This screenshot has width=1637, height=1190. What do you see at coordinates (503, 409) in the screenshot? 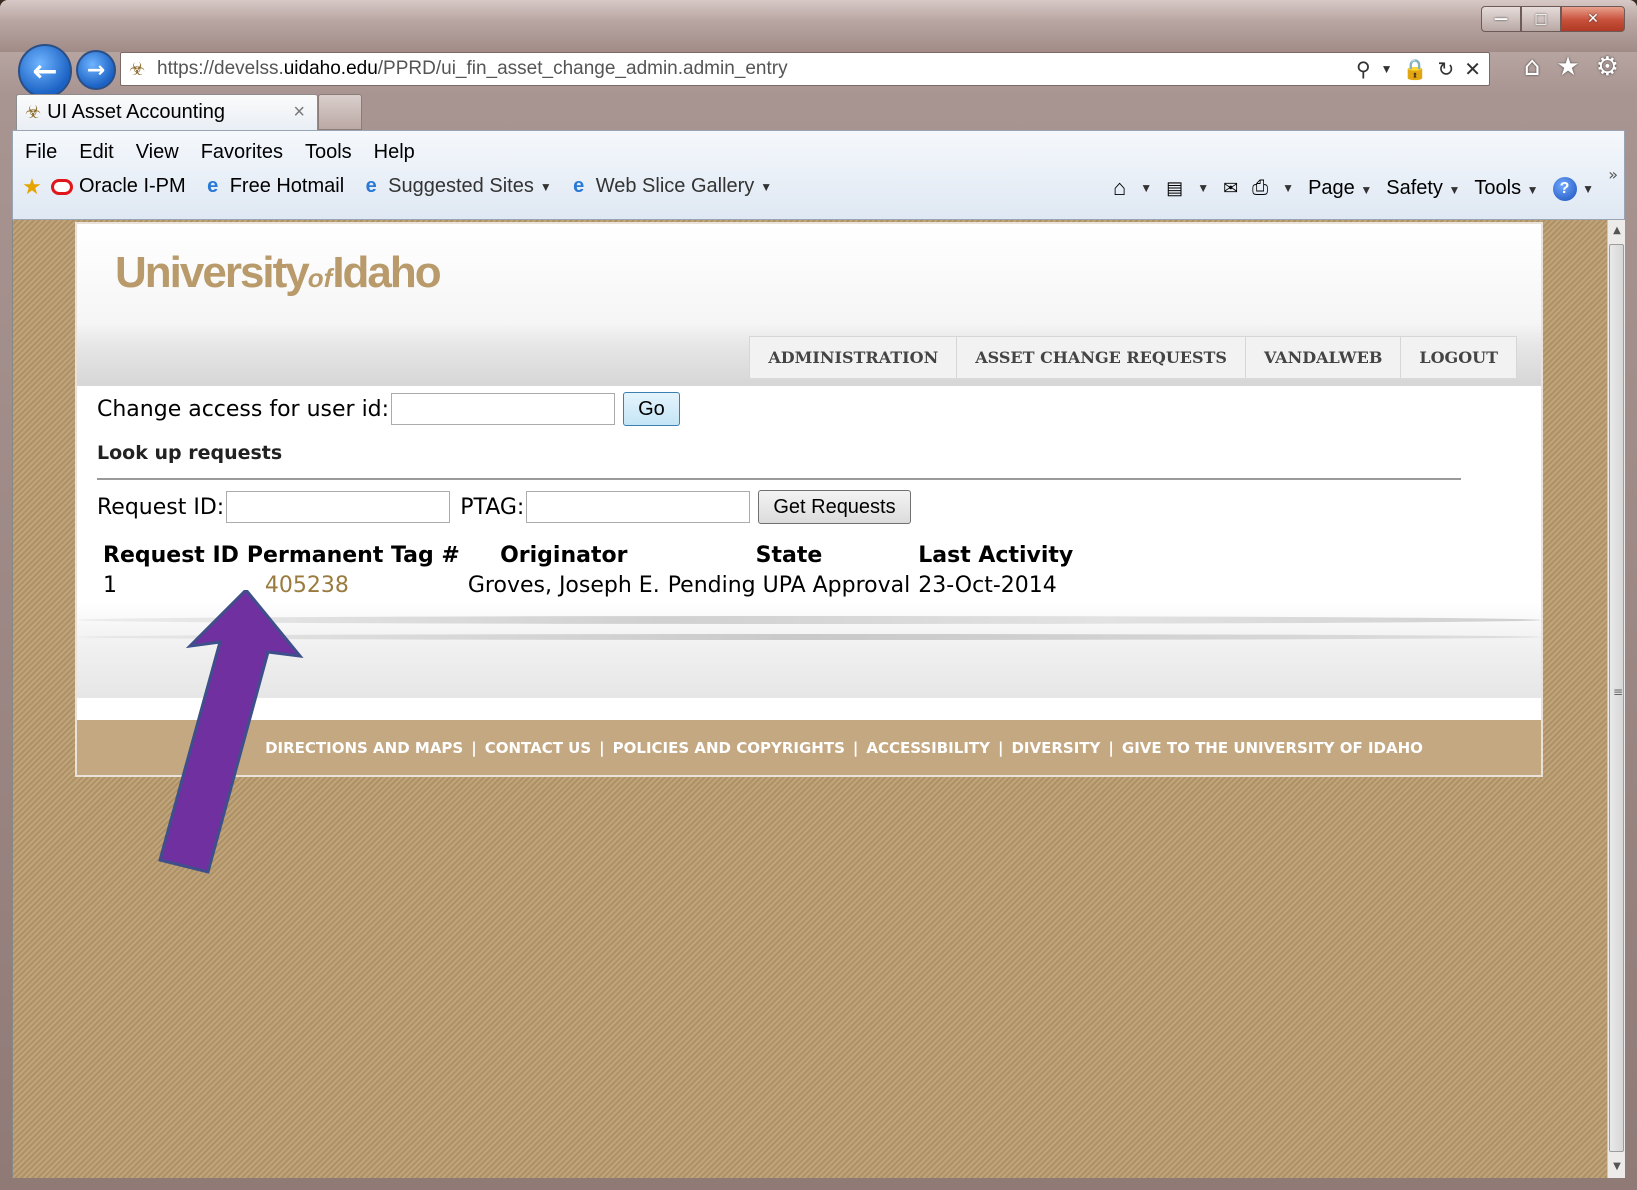
I see `user-id-input` at bounding box center [503, 409].